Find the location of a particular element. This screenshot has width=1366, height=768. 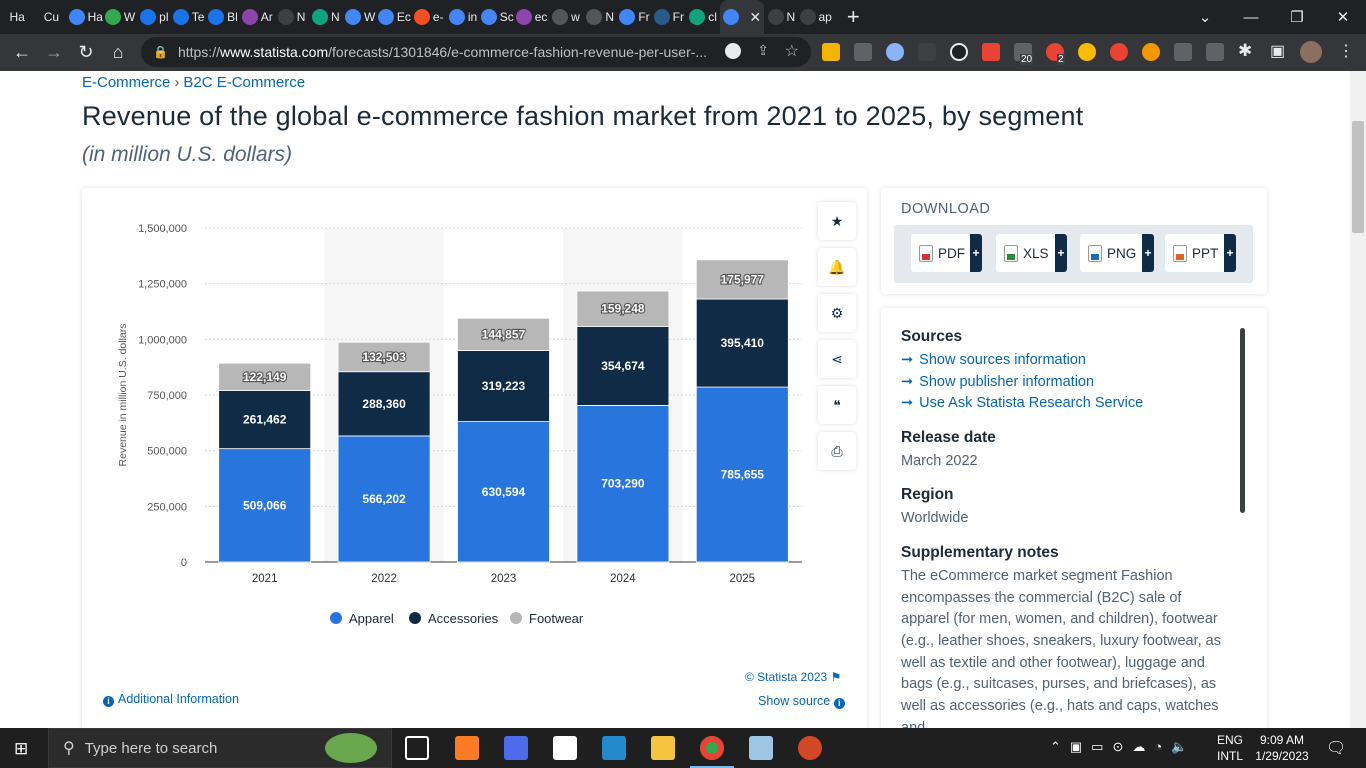

browser-tab: in is located at coordinates (463, 17).